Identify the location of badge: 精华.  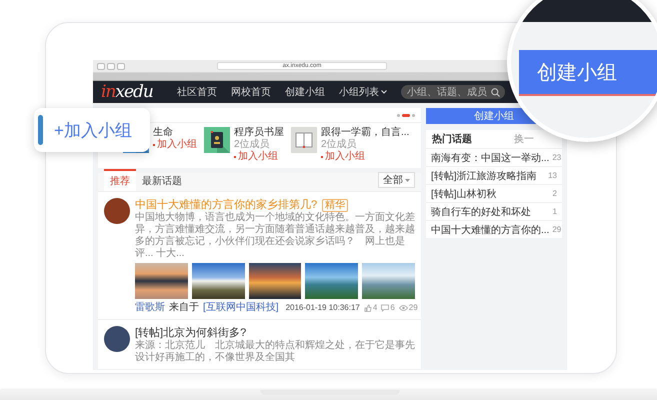
(335, 205).